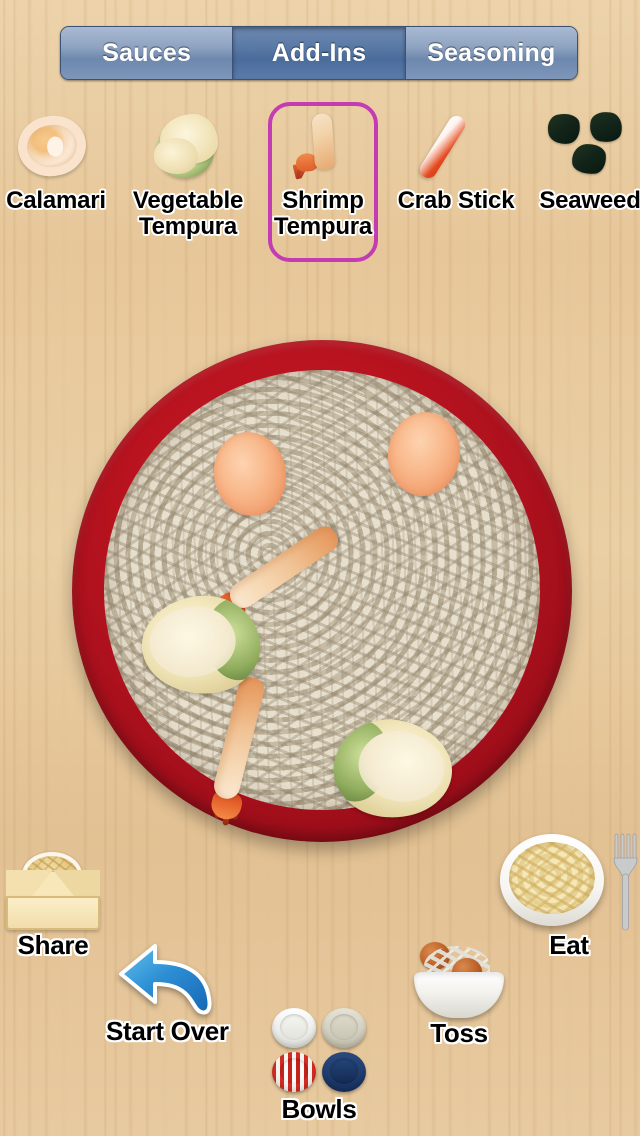 The width and height of the screenshot is (640, 1136). Describe the element at coordinates (188, 147) in the screenshot. I see `vegetable-tempura-icon` at that location.